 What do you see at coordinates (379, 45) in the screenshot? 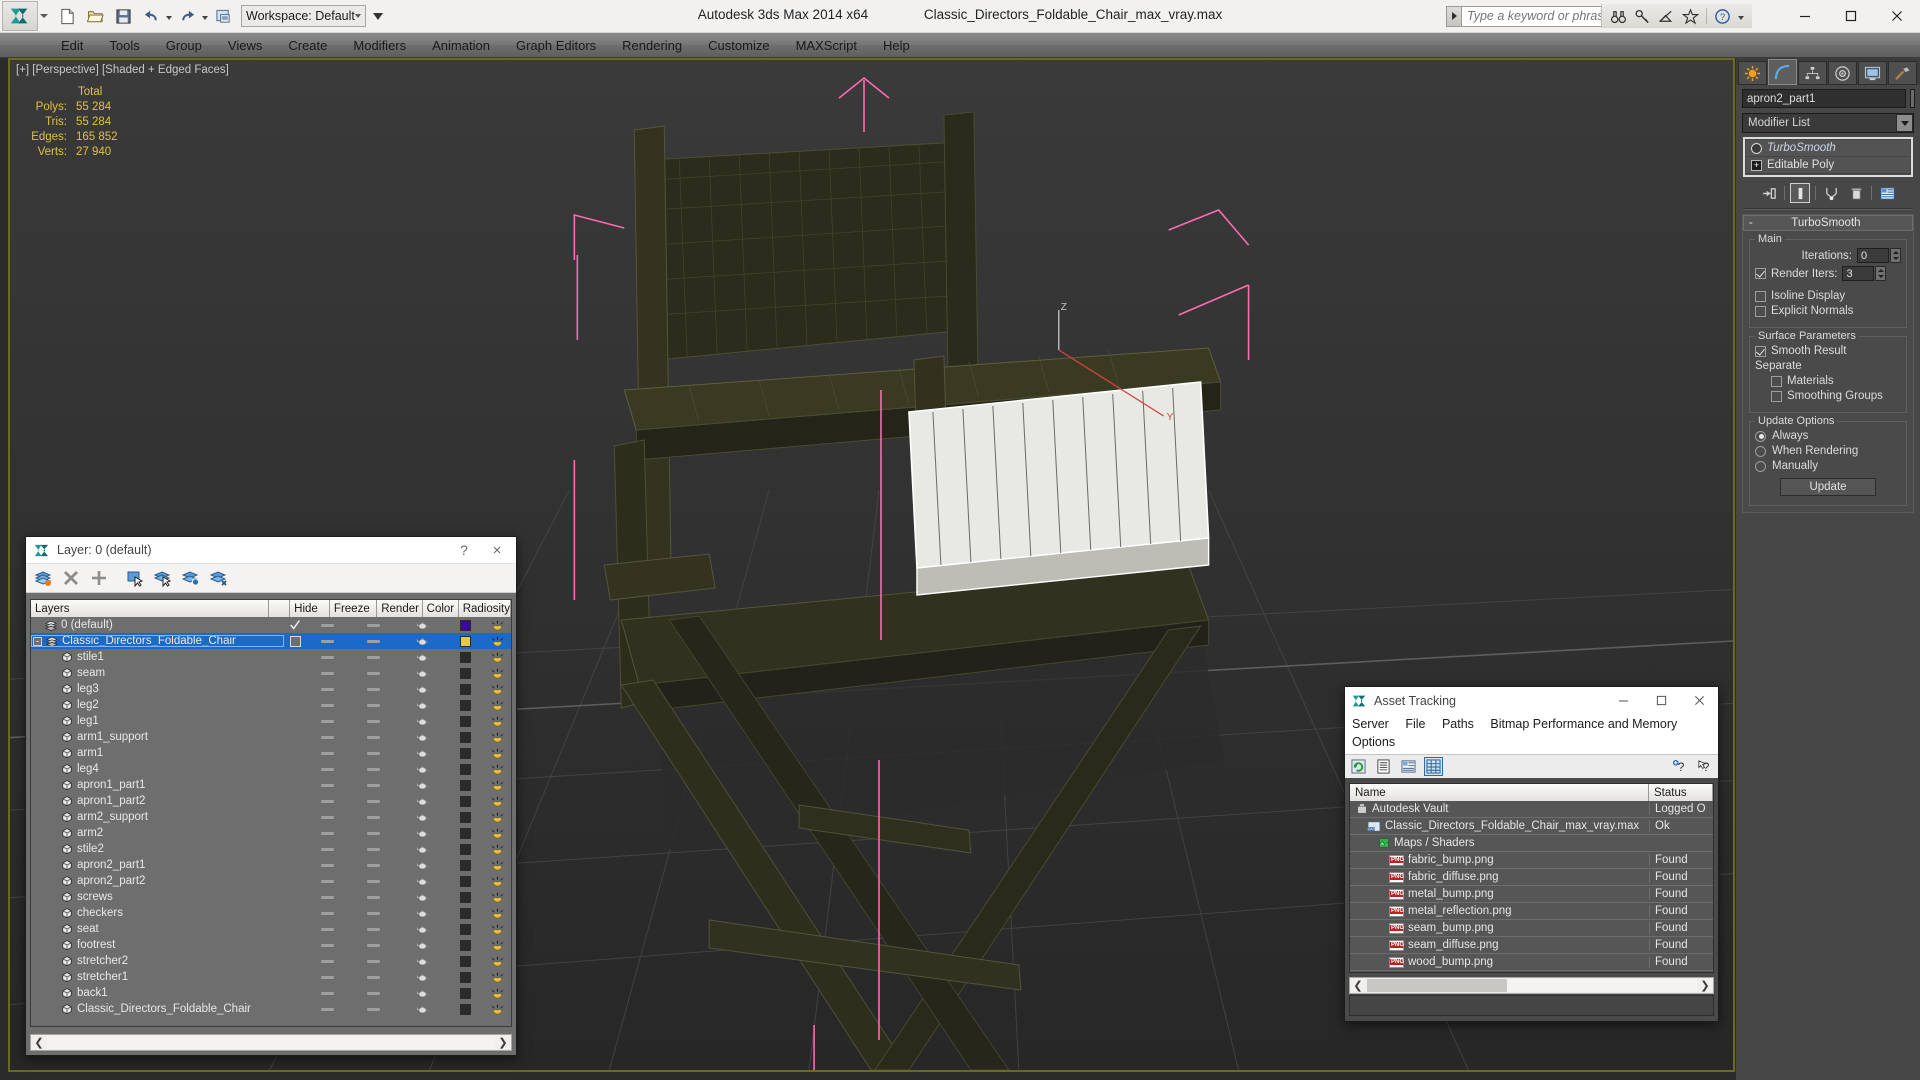
I see `menu-item-modifiers: Modifiers` at bounding box center [379, 45].